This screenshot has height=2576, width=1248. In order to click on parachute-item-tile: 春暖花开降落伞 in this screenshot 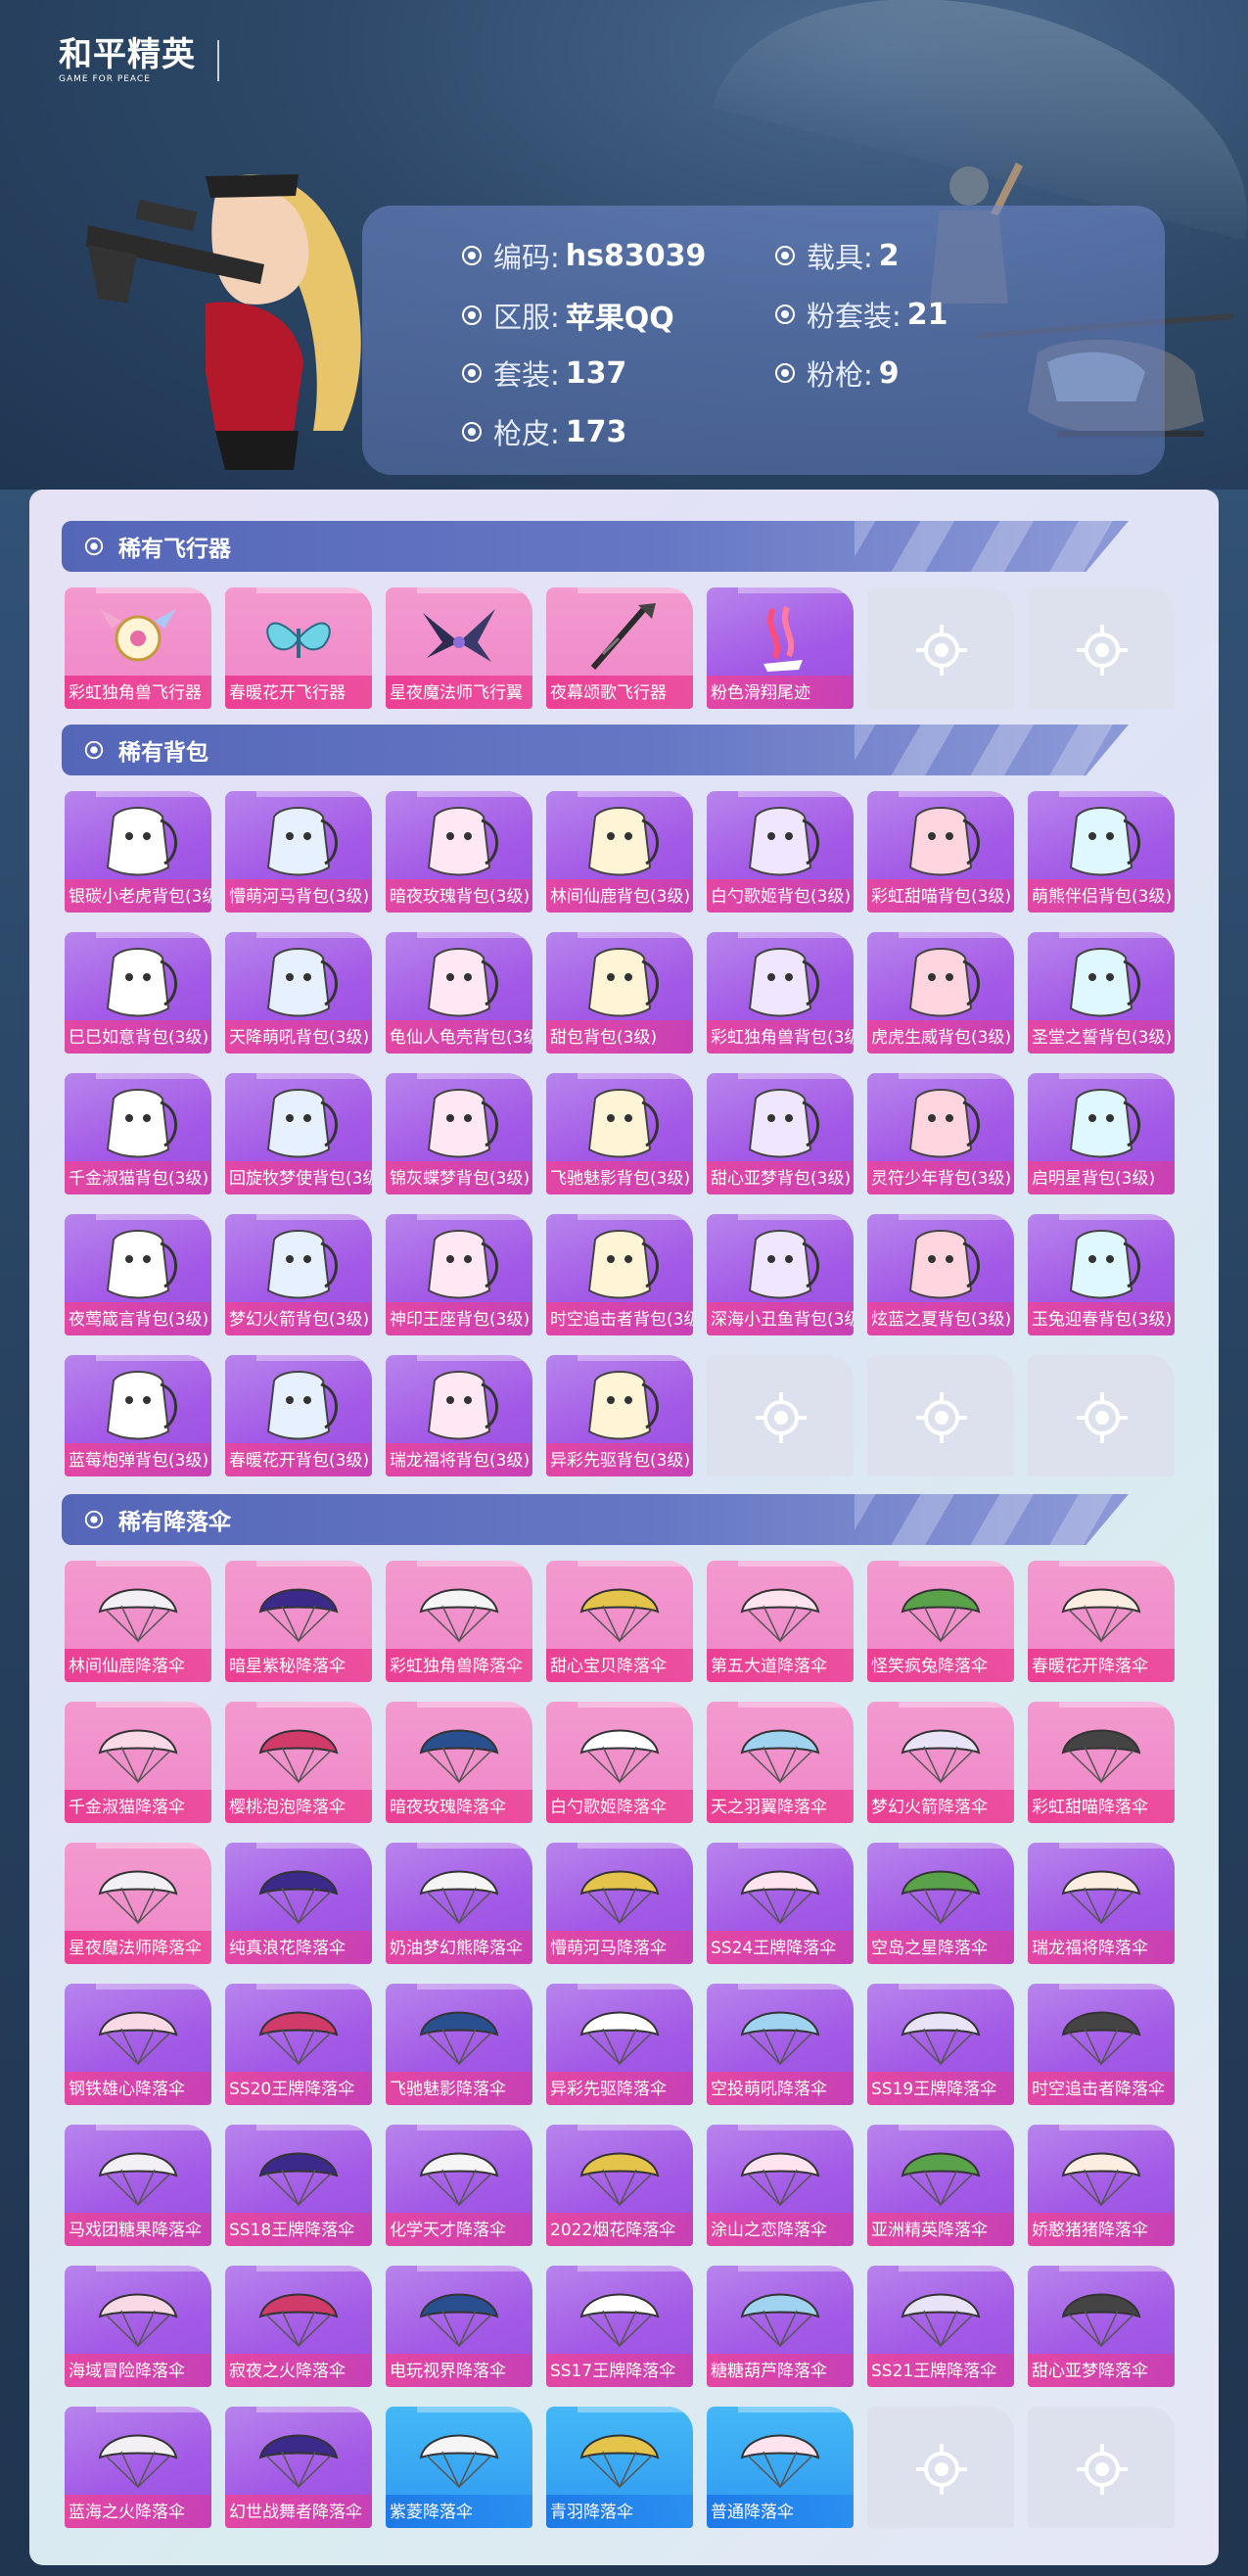, I will do `click(1101, 1622)`.